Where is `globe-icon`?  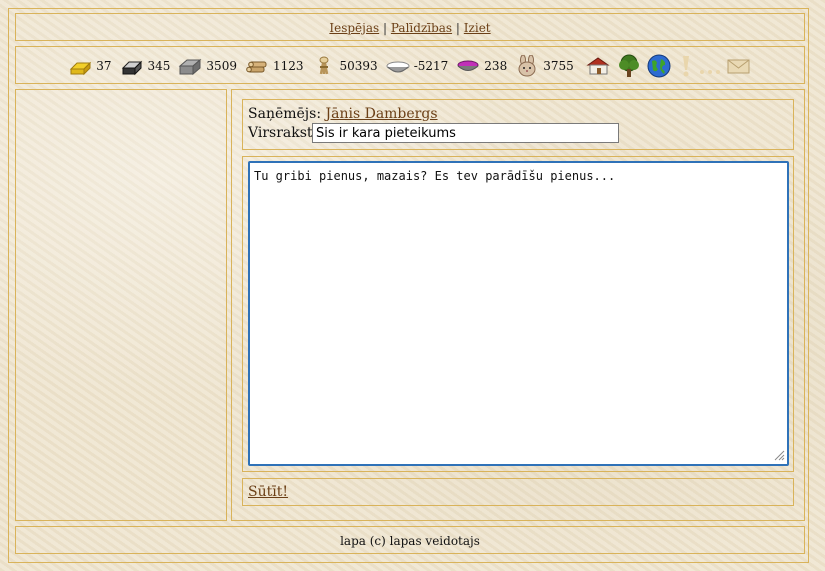 globe-icon is located at coordinates (659, 66).